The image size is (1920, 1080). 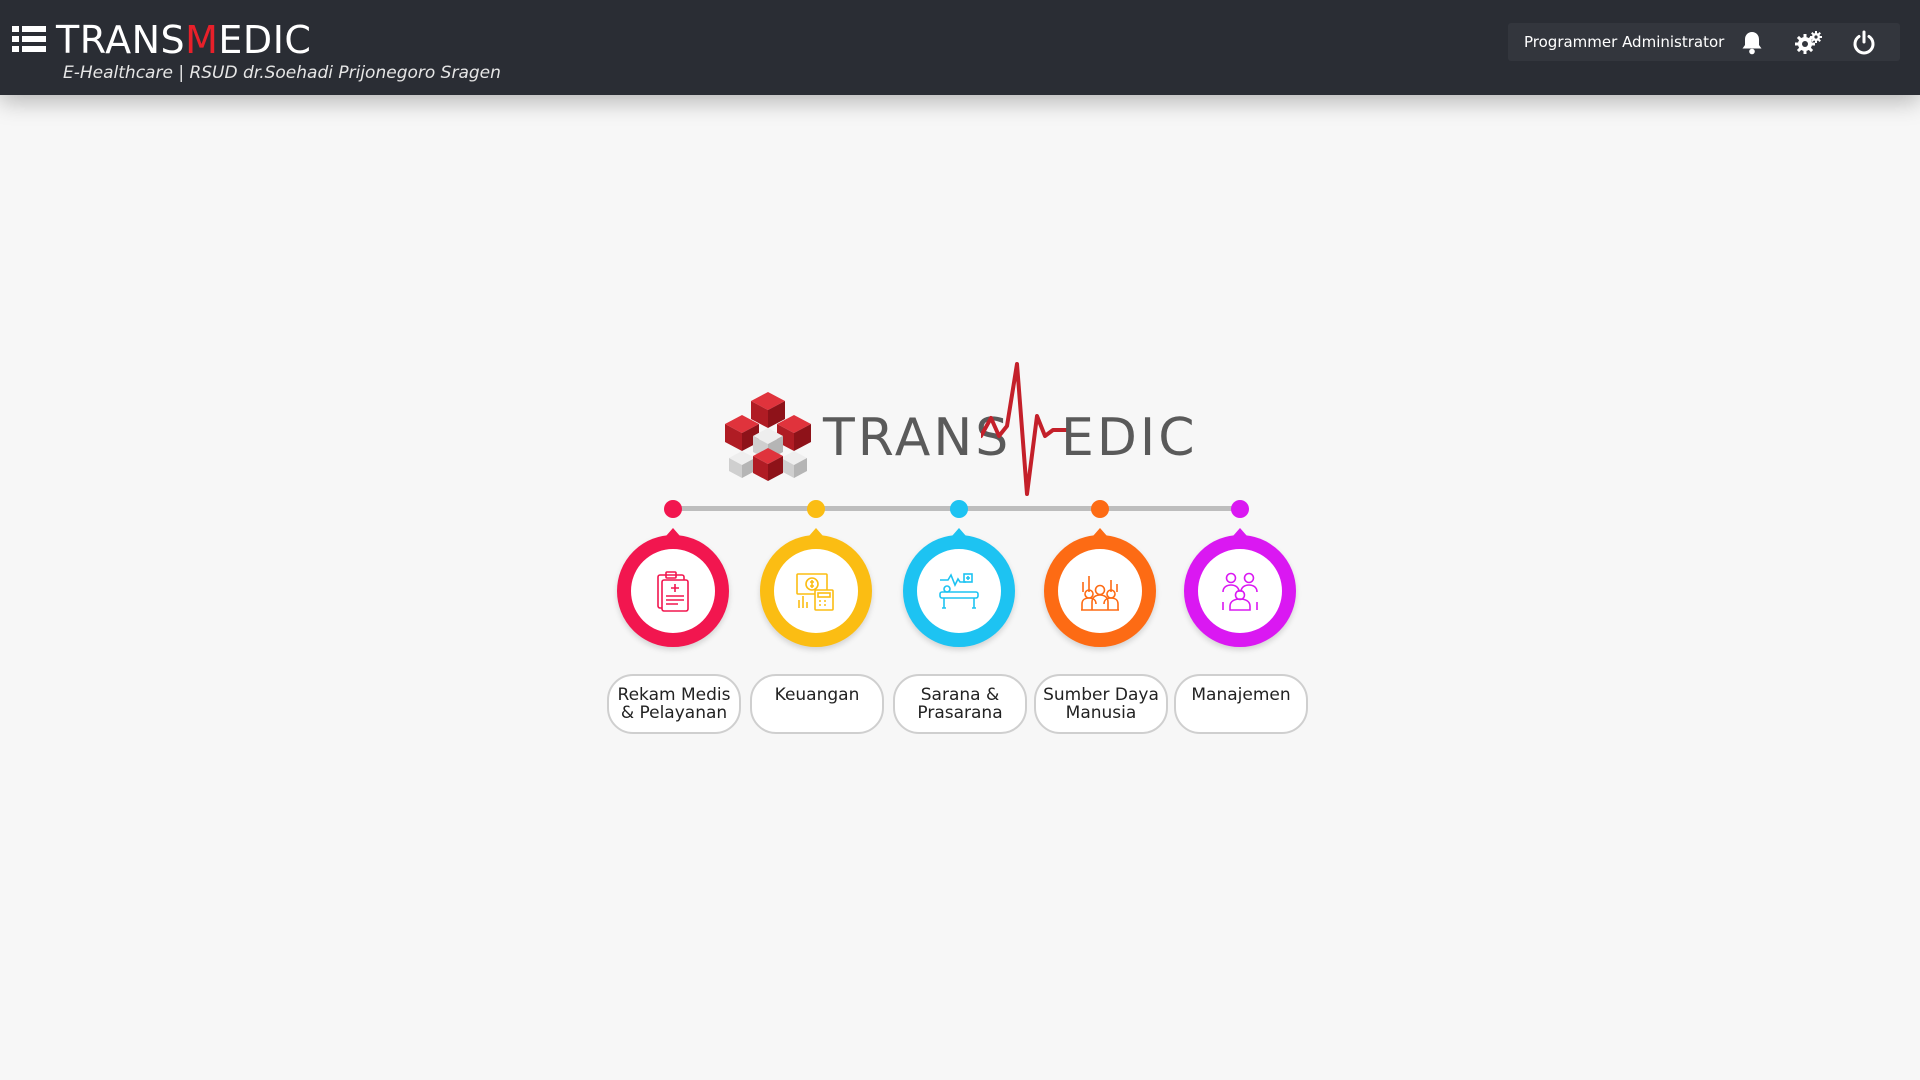 I want to click on user-panel: Programmer Administrator, so click(x=1704, y=42).